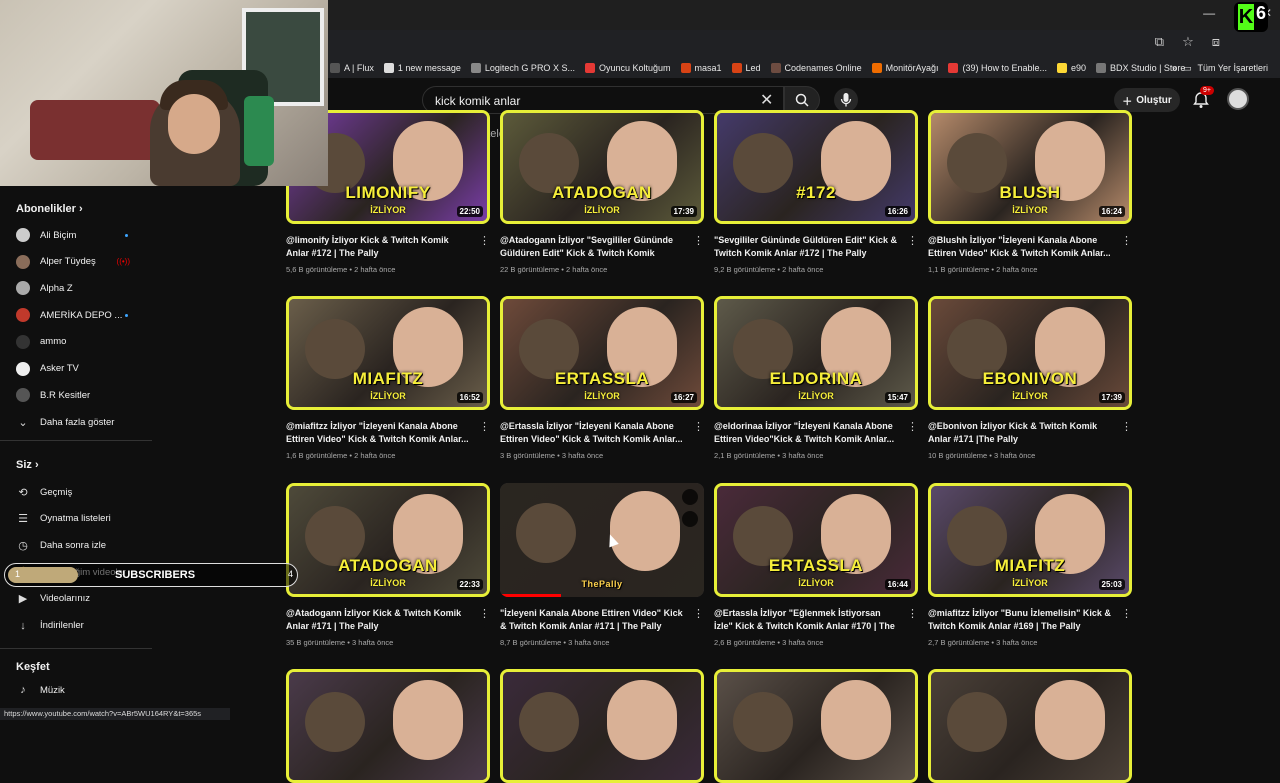 The height and width of the screenshot is (783, 1280). What do you see at coordinates (81, 690) in the screenshot?
I see `sidebar-item-music: ♪ Müzik` at bounding box center [81, 690].